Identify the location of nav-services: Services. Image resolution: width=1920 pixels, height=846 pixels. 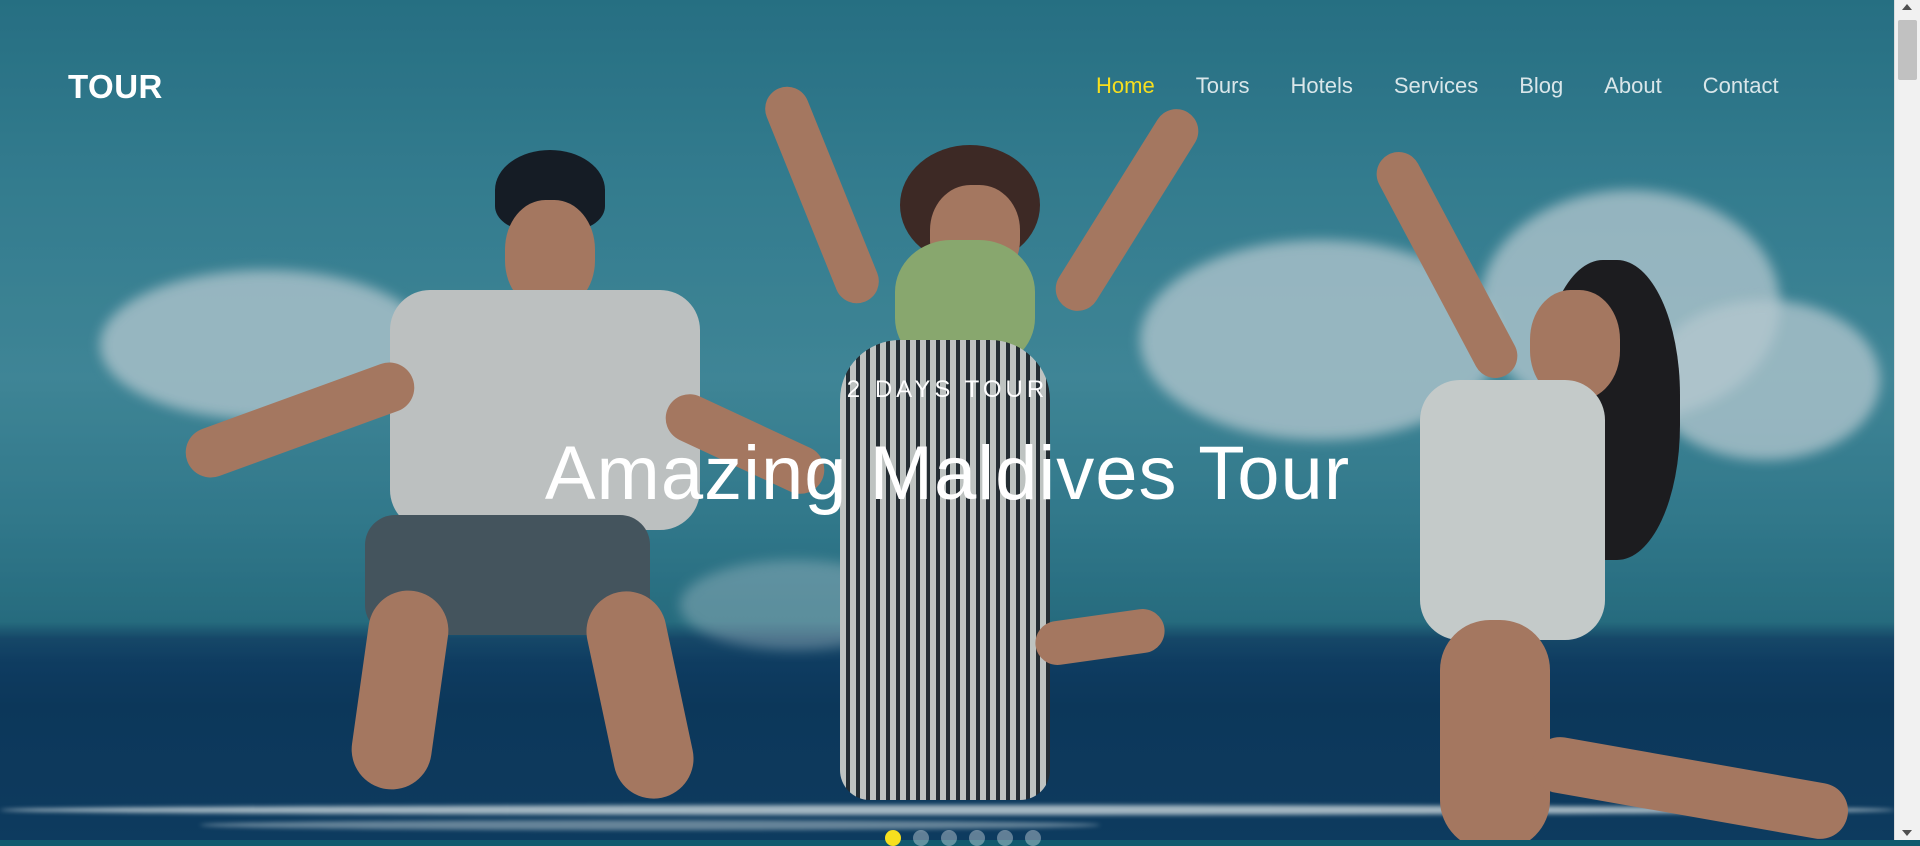
(1436, 86).